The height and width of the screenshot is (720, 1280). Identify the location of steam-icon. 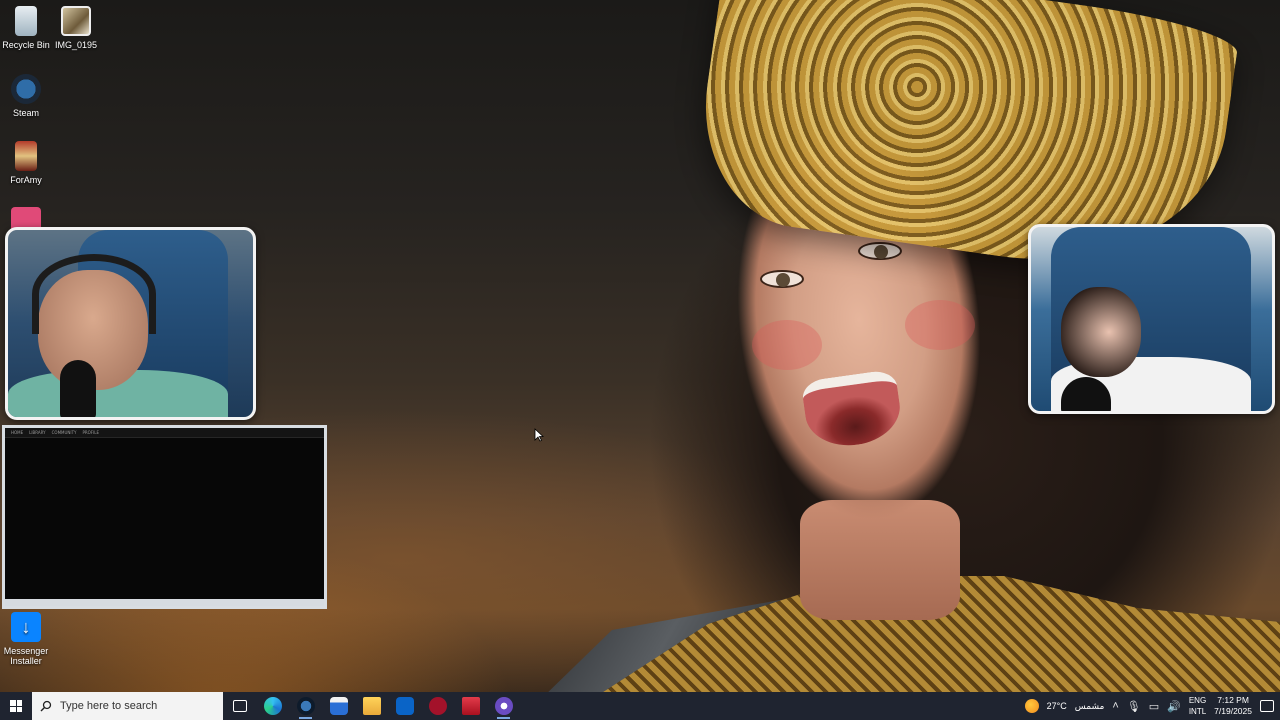
(26, 89).